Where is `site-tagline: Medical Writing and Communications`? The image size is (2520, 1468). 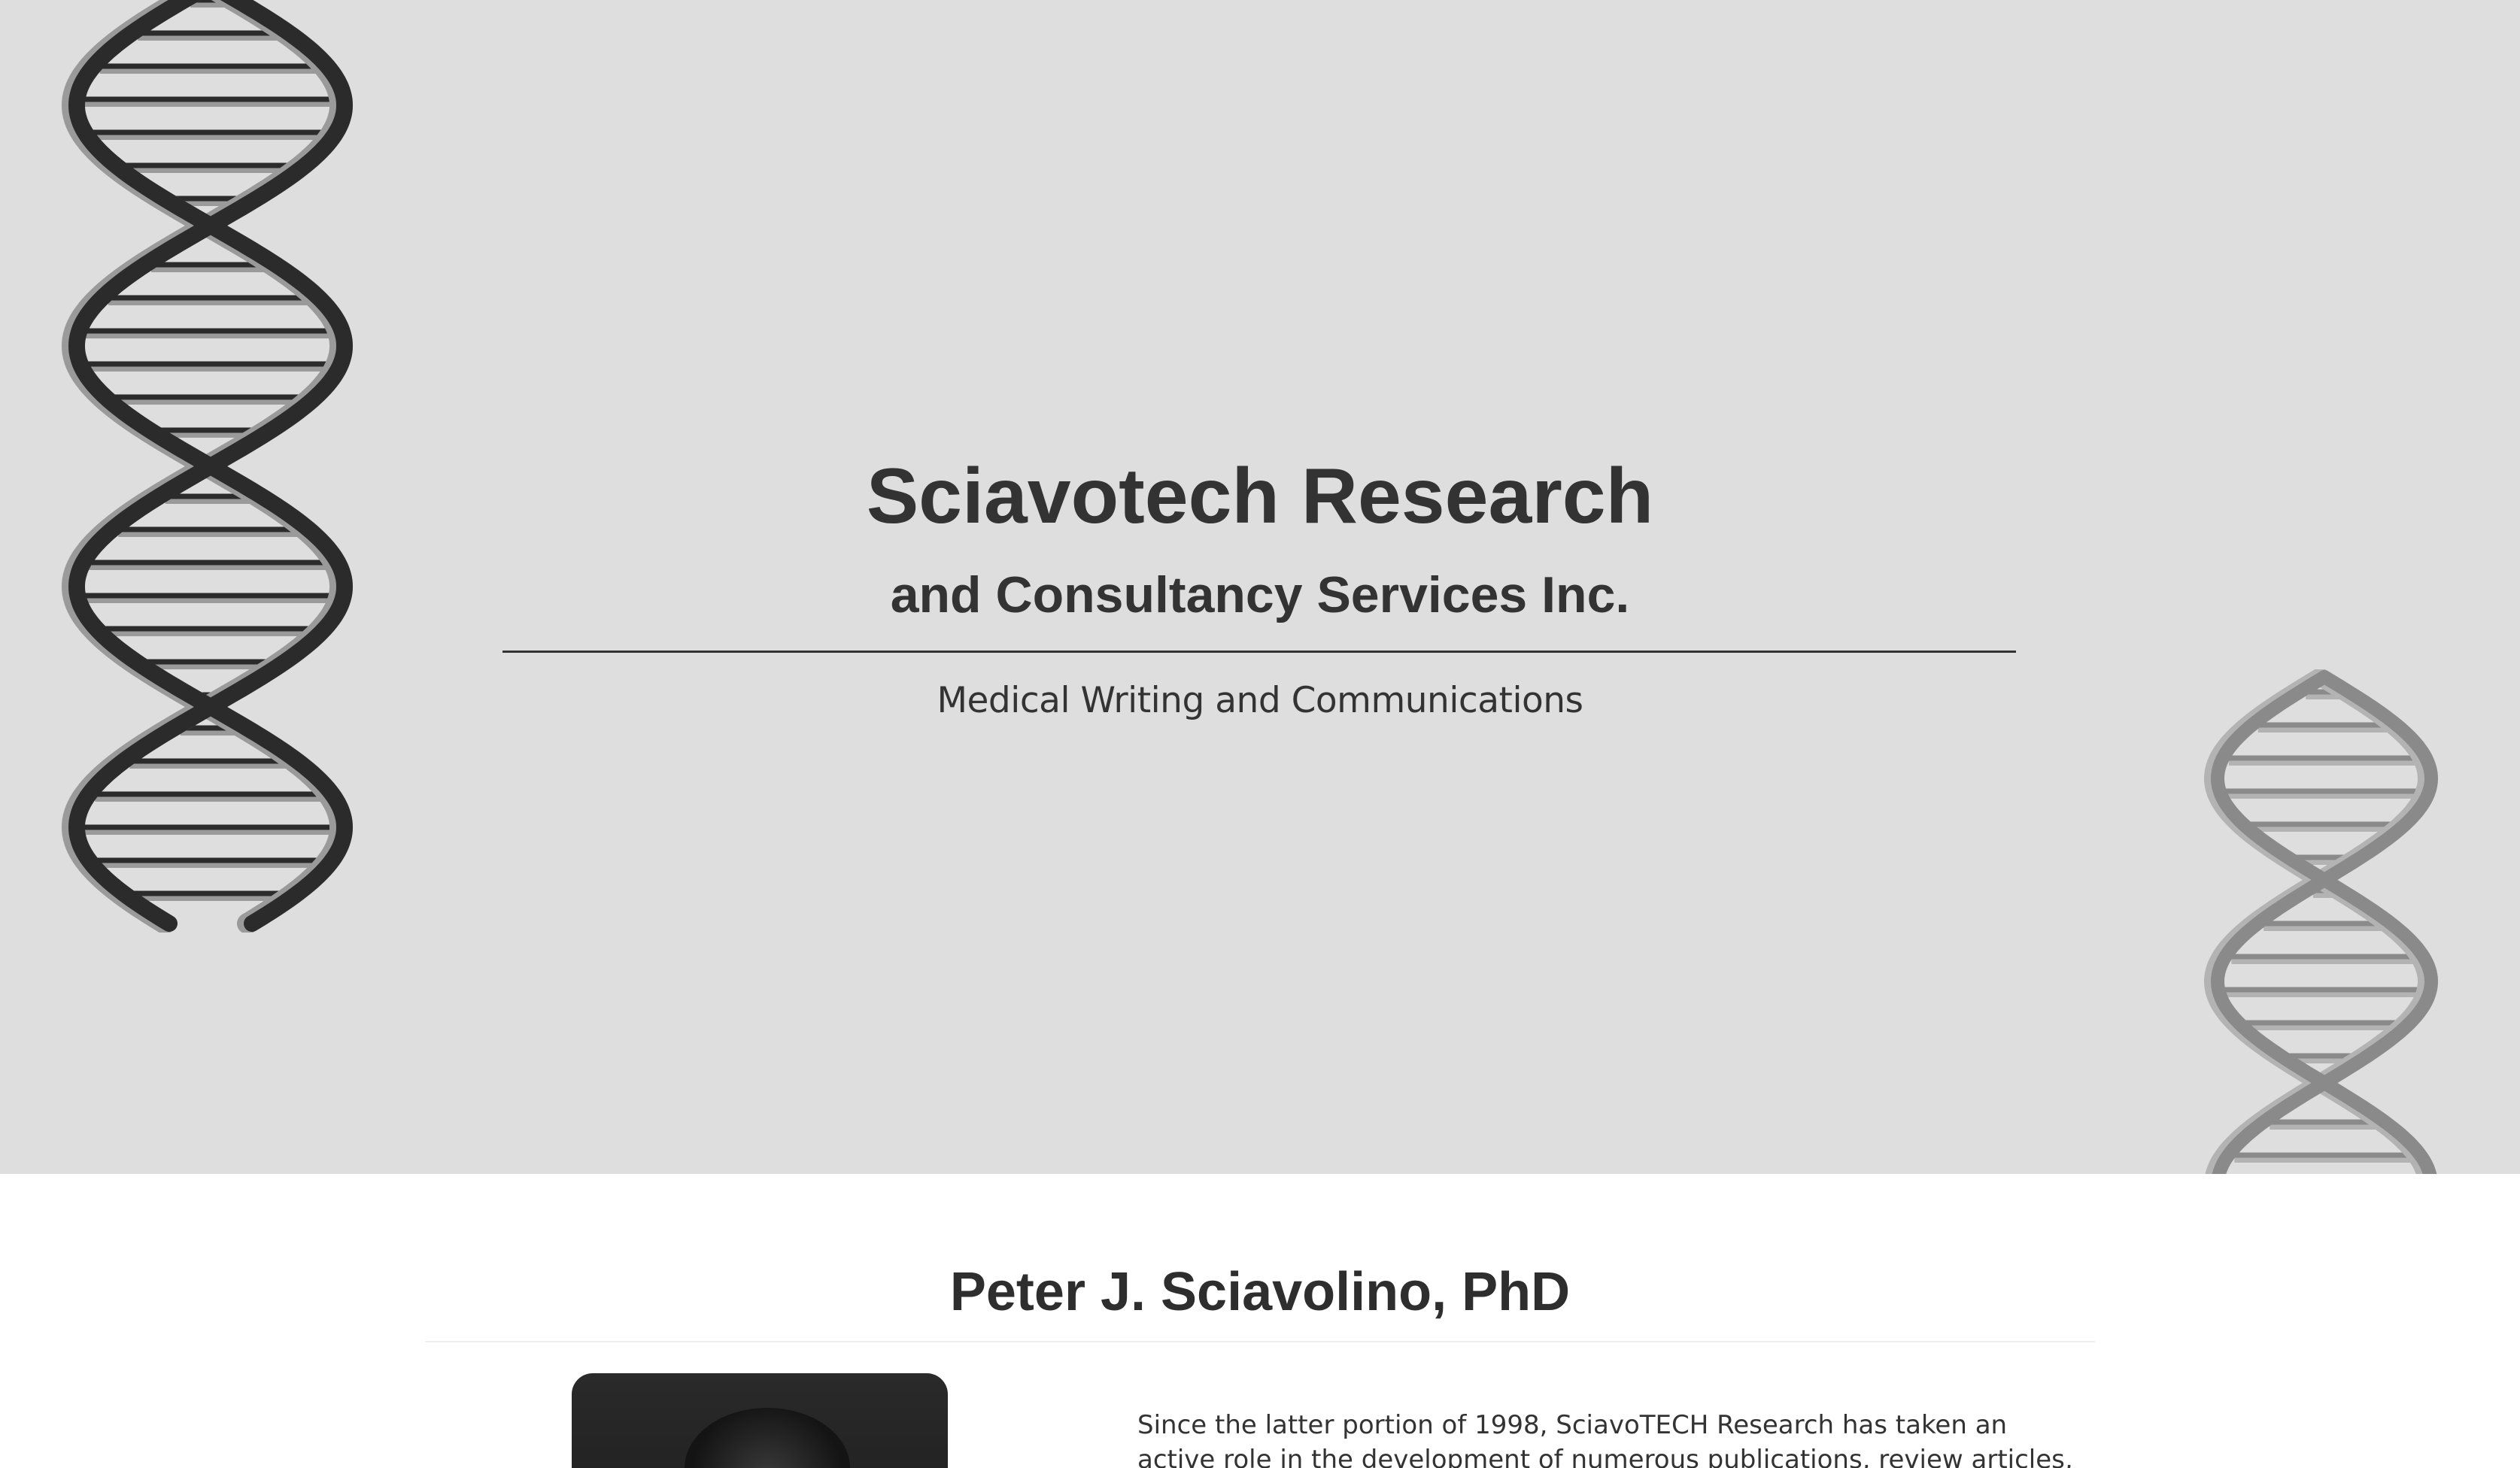
site-tagline: Medical Writing and Communications is located at coordinates (1260, 700).